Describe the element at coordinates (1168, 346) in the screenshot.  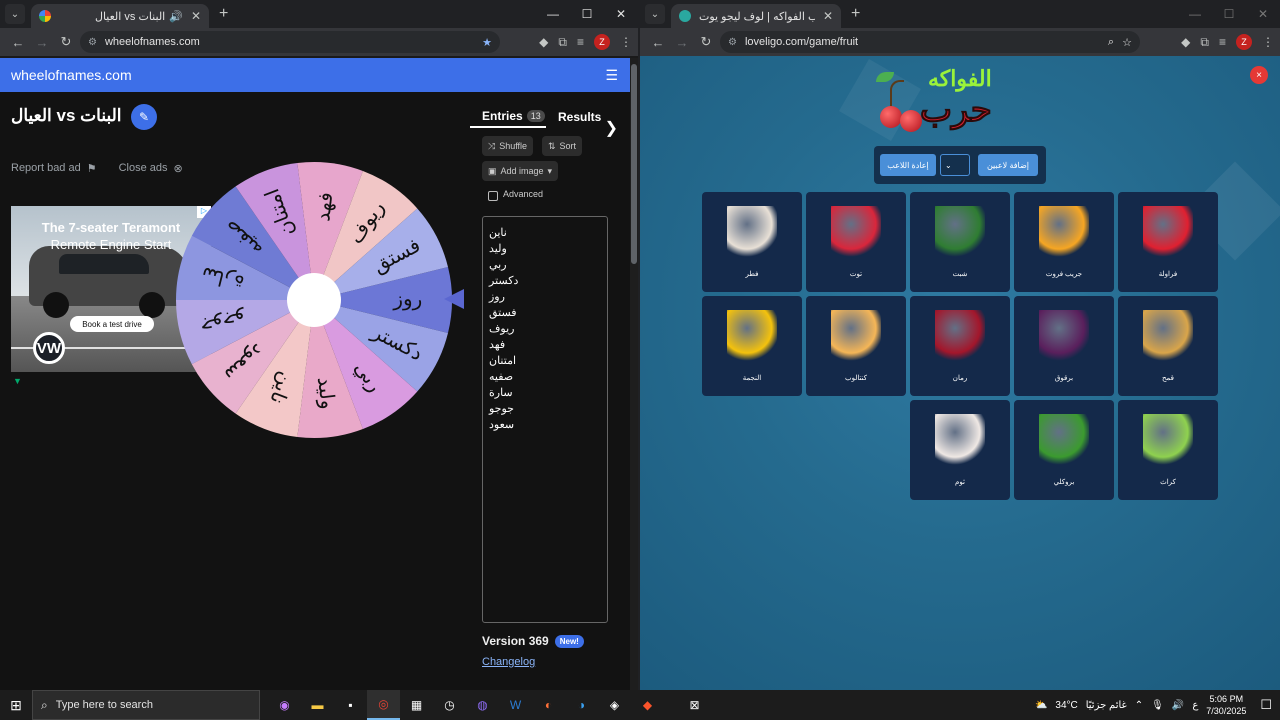
I see `fruit-card: قمح` at that location.